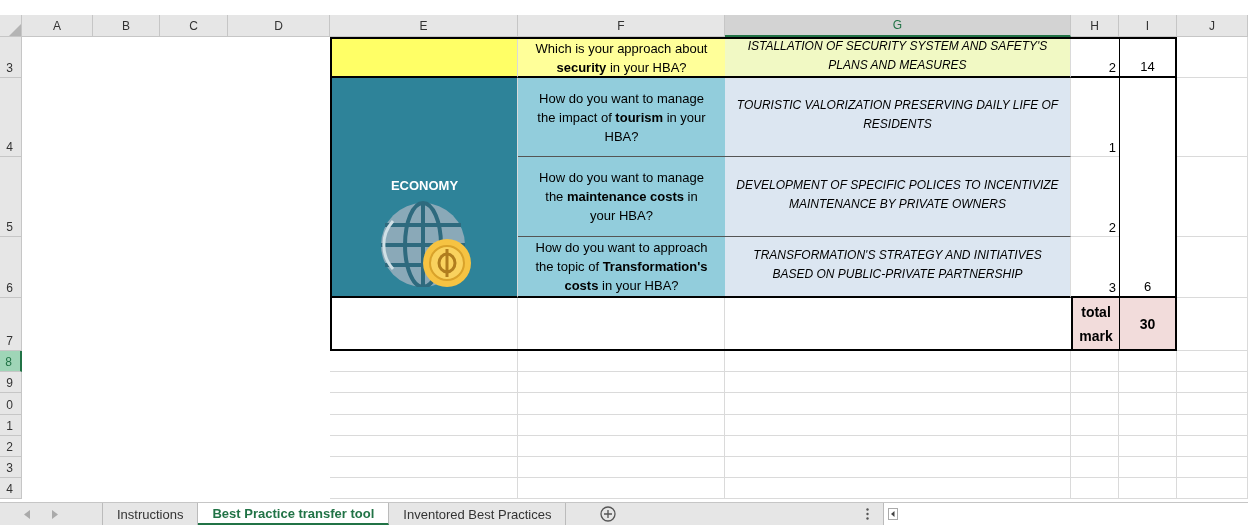 The width and height of the screenshot is (1248, 525). I want to click on row-header: 8, so click(11, 361).